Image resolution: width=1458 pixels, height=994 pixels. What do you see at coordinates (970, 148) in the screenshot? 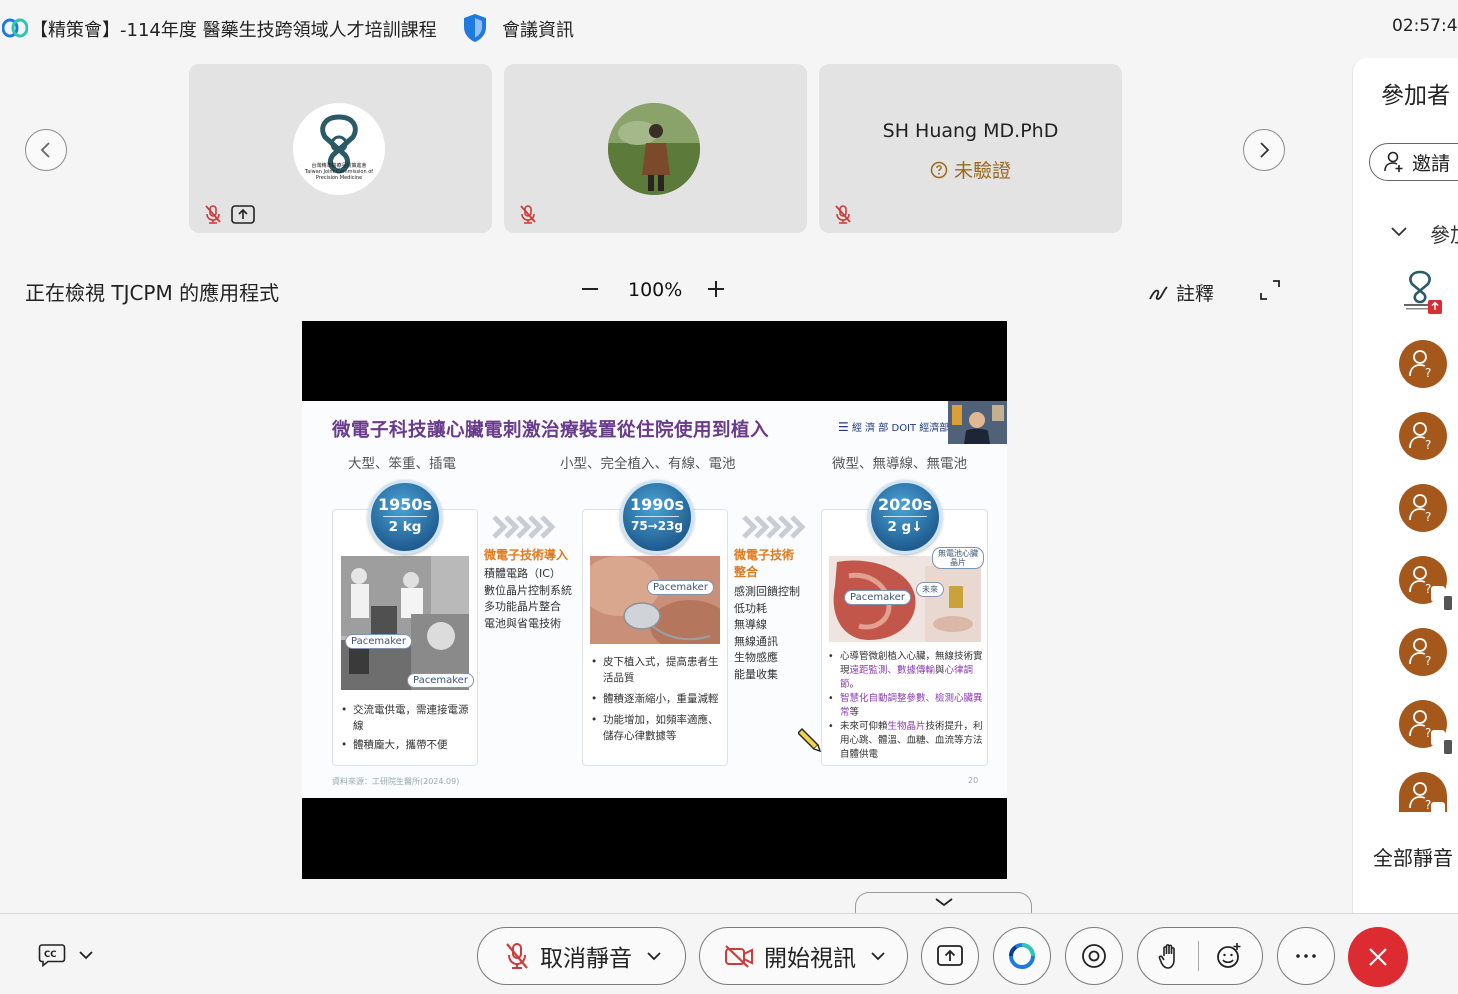
I see `participant-tile: SH Huang MD.PhD 未驗證` at bounding box center [970, 148].